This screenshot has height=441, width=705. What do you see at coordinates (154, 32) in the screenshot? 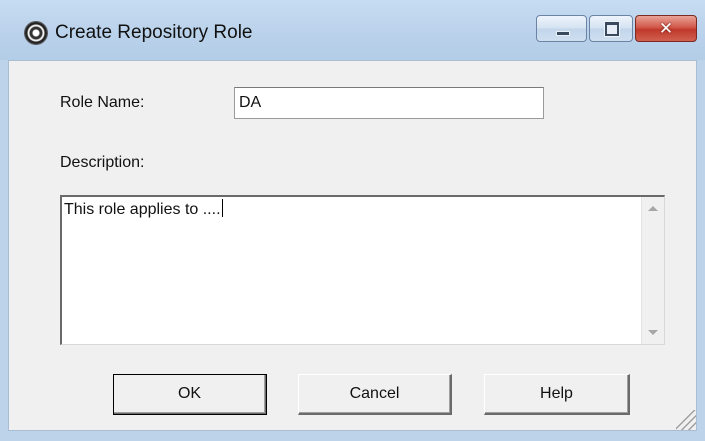
I see `window-title: Create Repository Role` at bounding box center [154, 32].